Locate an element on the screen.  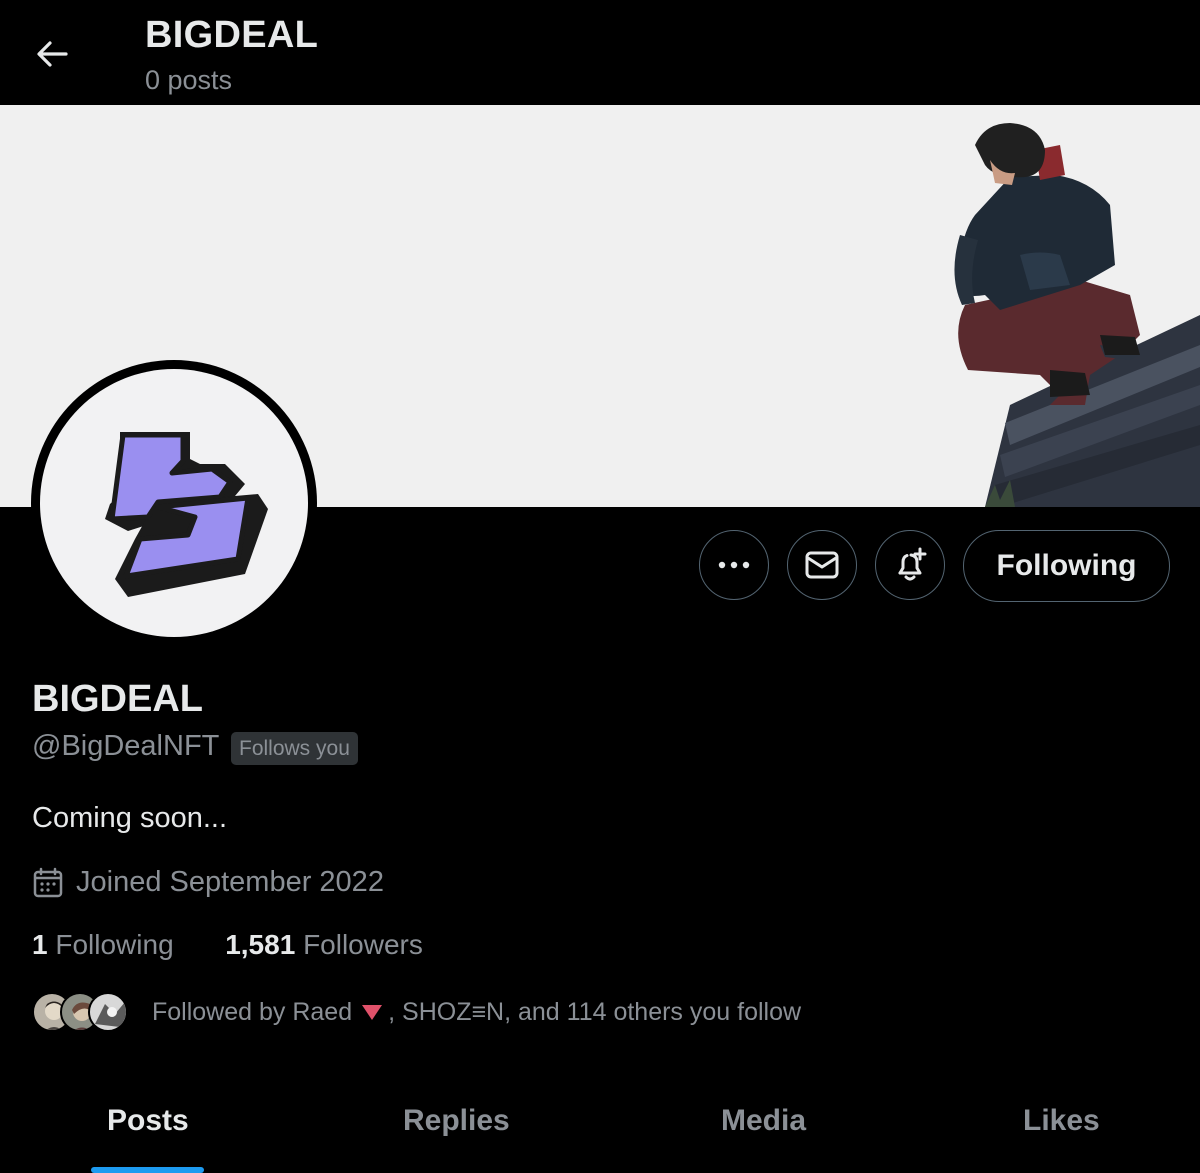
bell-plus-icon is located at coordinates (912, 564).